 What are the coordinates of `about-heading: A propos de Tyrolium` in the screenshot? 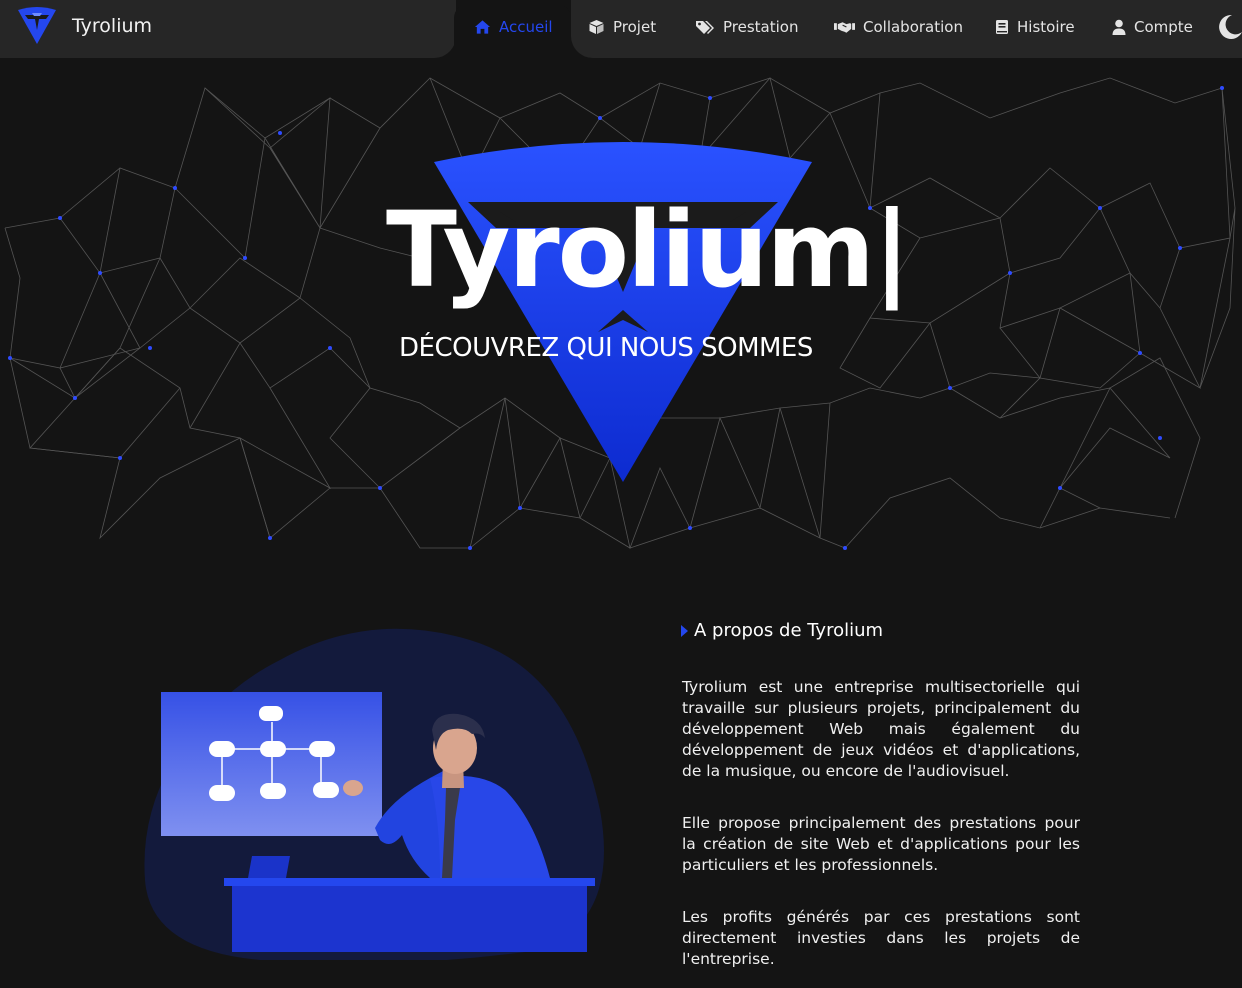 It's located at (782, 630).